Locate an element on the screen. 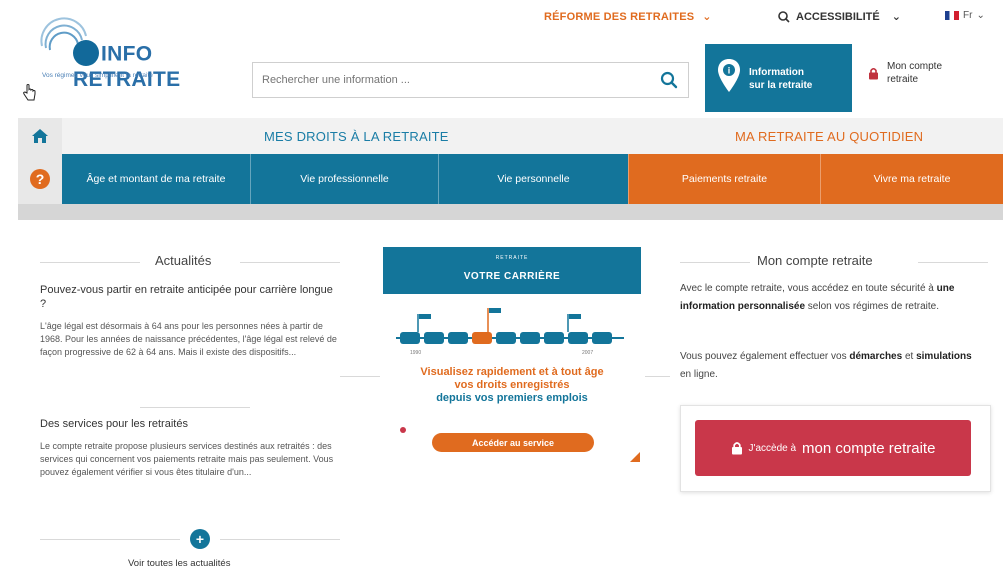 The height and width of the screenshot is (587, 1003). accessibility-menu: ACCESSIBILITÉ ⌄ is located at coordinates (839, 16).